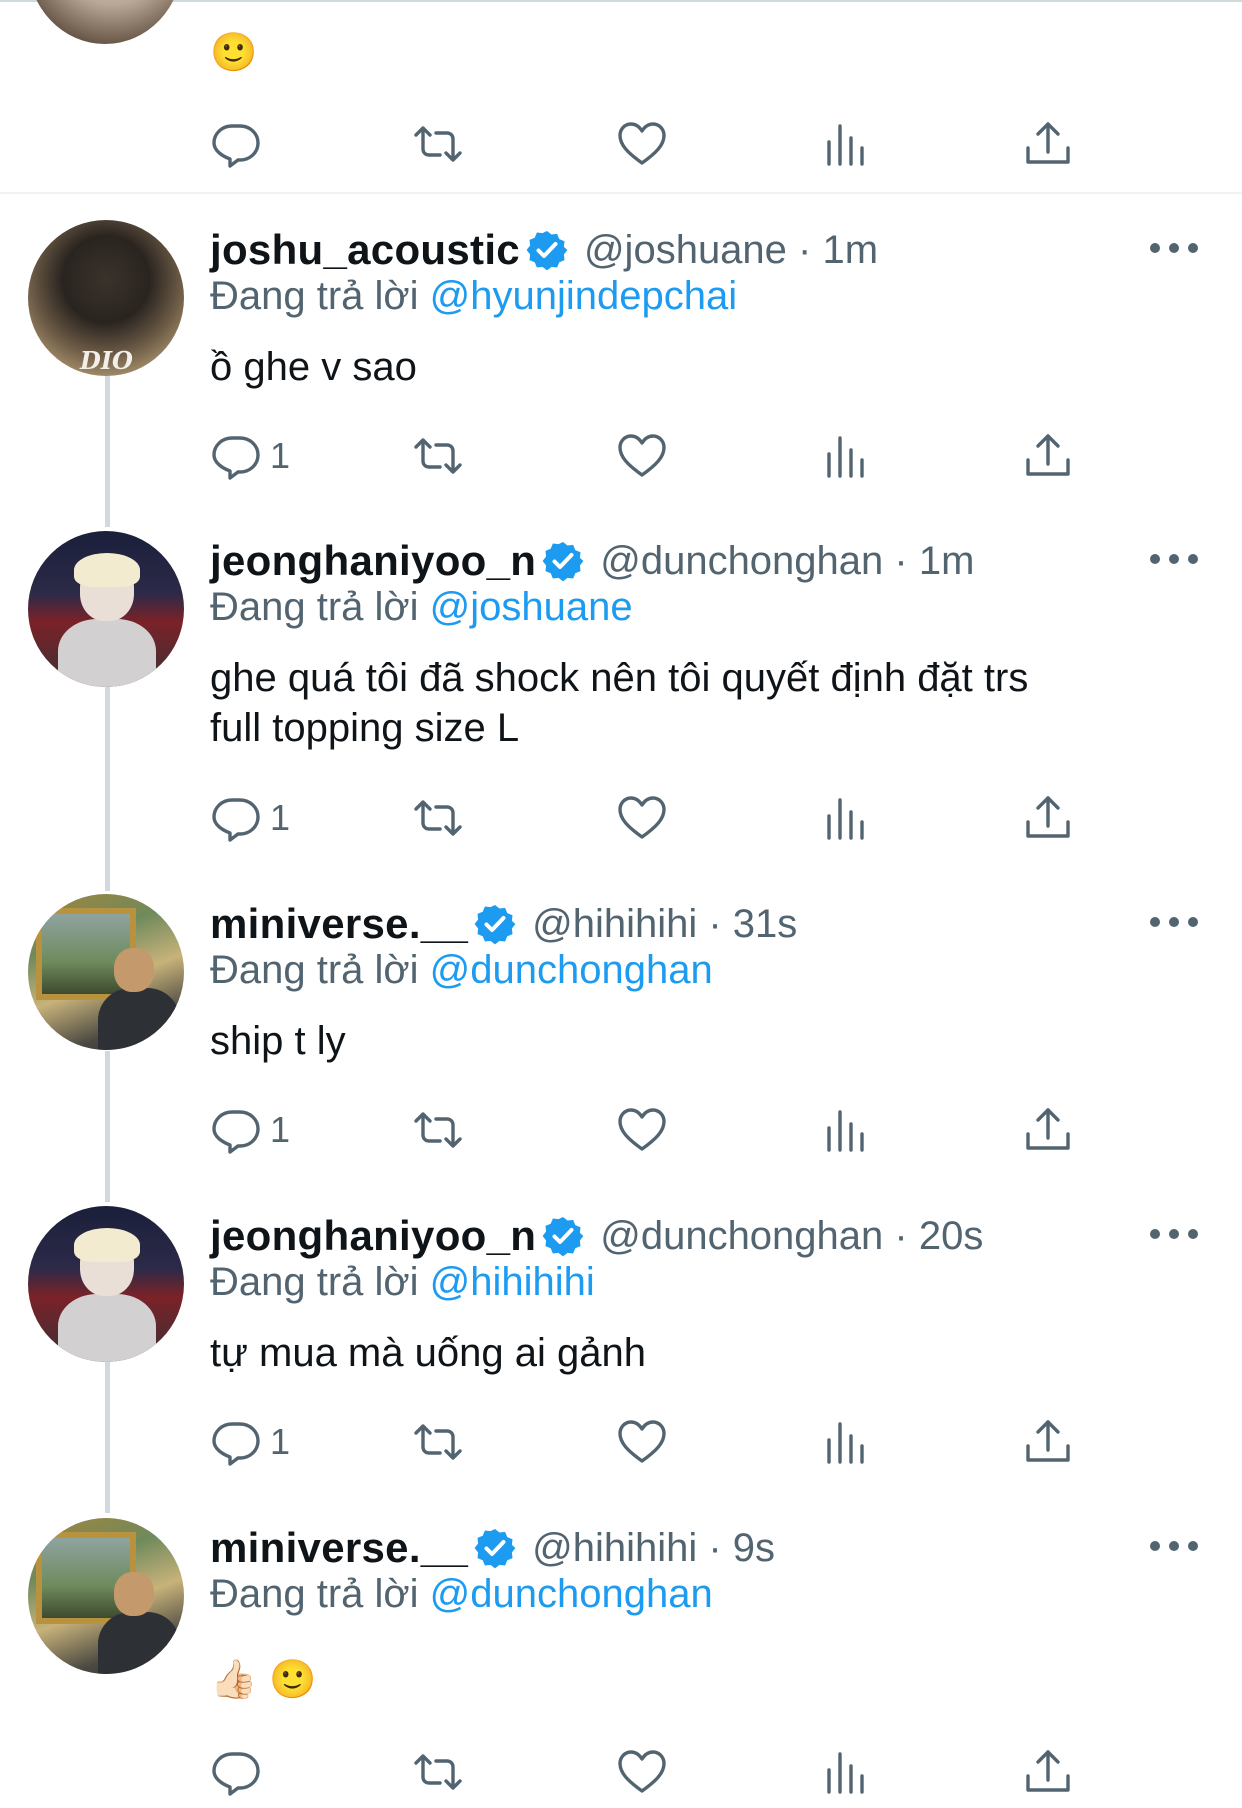  I want to click on verified-badge-icon, so click(563, 1237).